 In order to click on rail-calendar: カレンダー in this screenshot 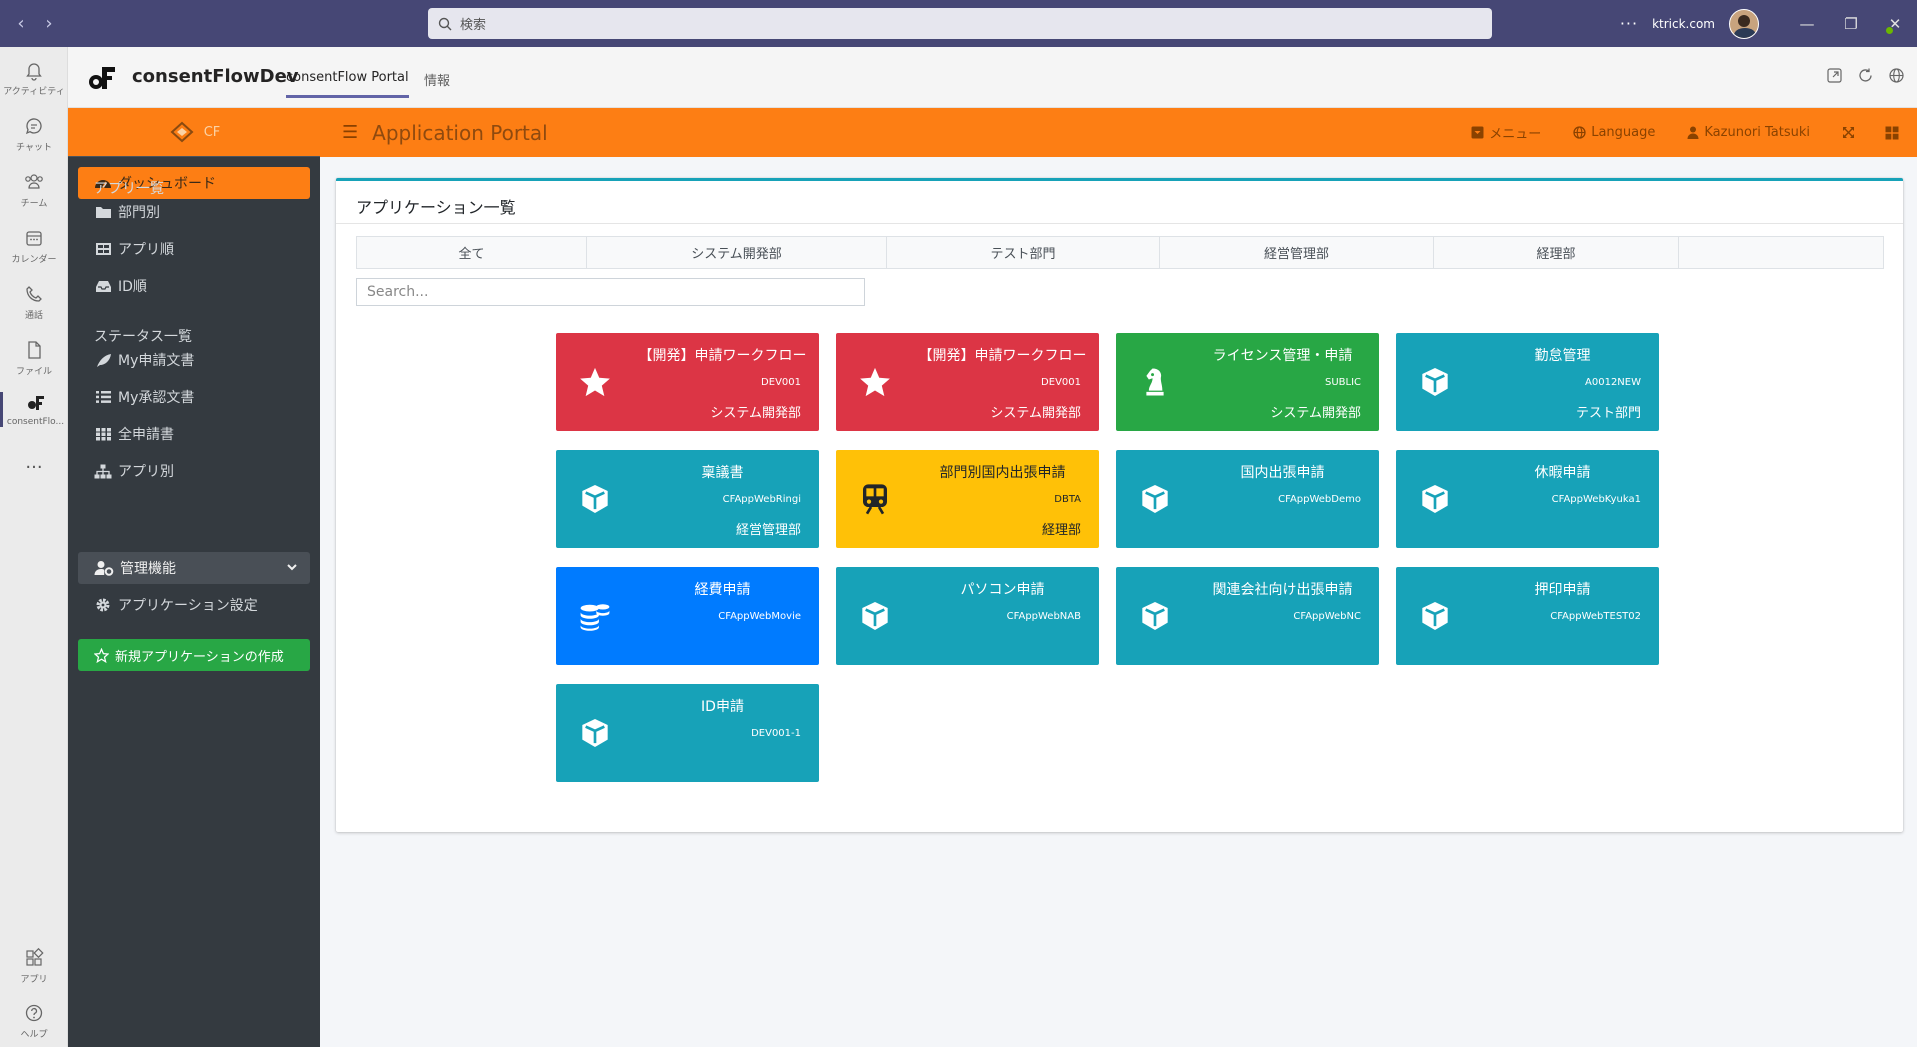, I will do `click(34, 246)`.